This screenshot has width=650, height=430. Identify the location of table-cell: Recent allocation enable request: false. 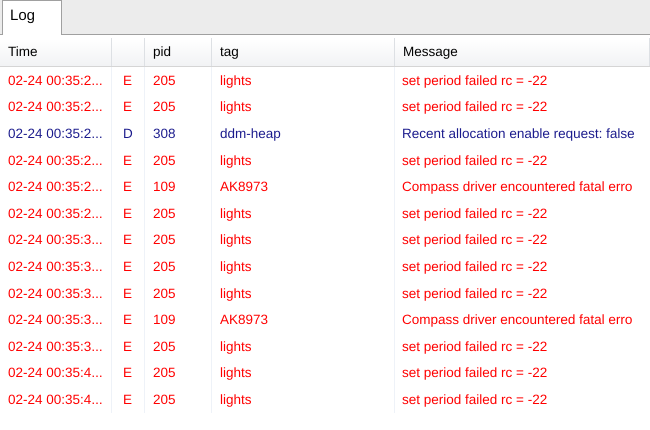
(518, 133).